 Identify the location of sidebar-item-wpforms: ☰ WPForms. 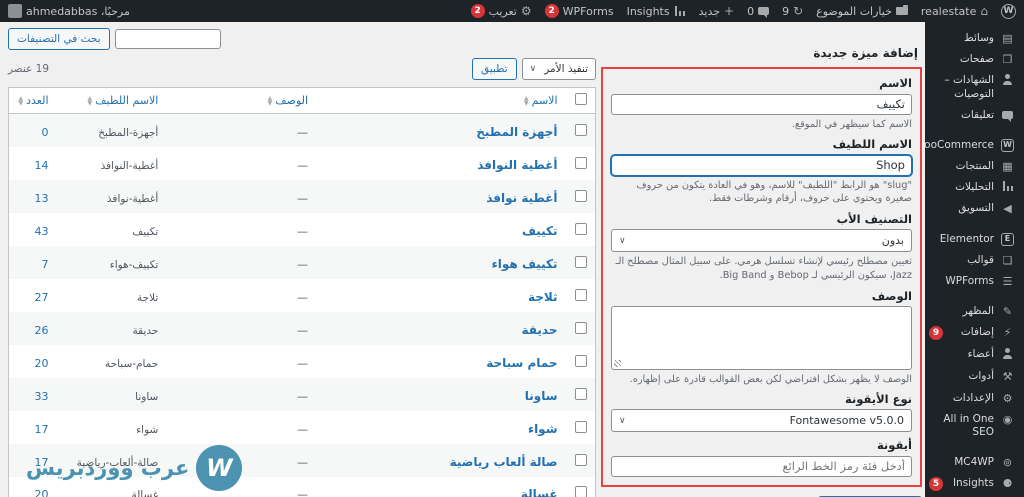
(974, 281).